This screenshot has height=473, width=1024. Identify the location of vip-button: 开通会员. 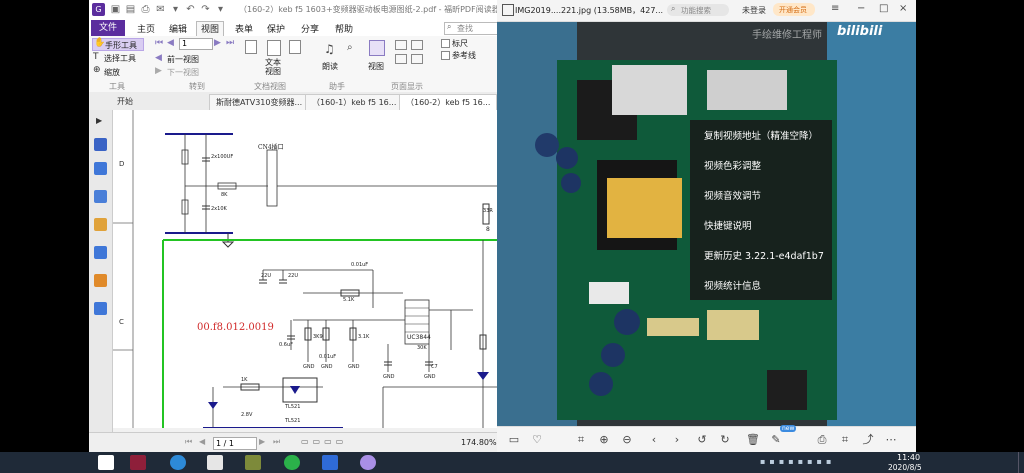
(794, 9).